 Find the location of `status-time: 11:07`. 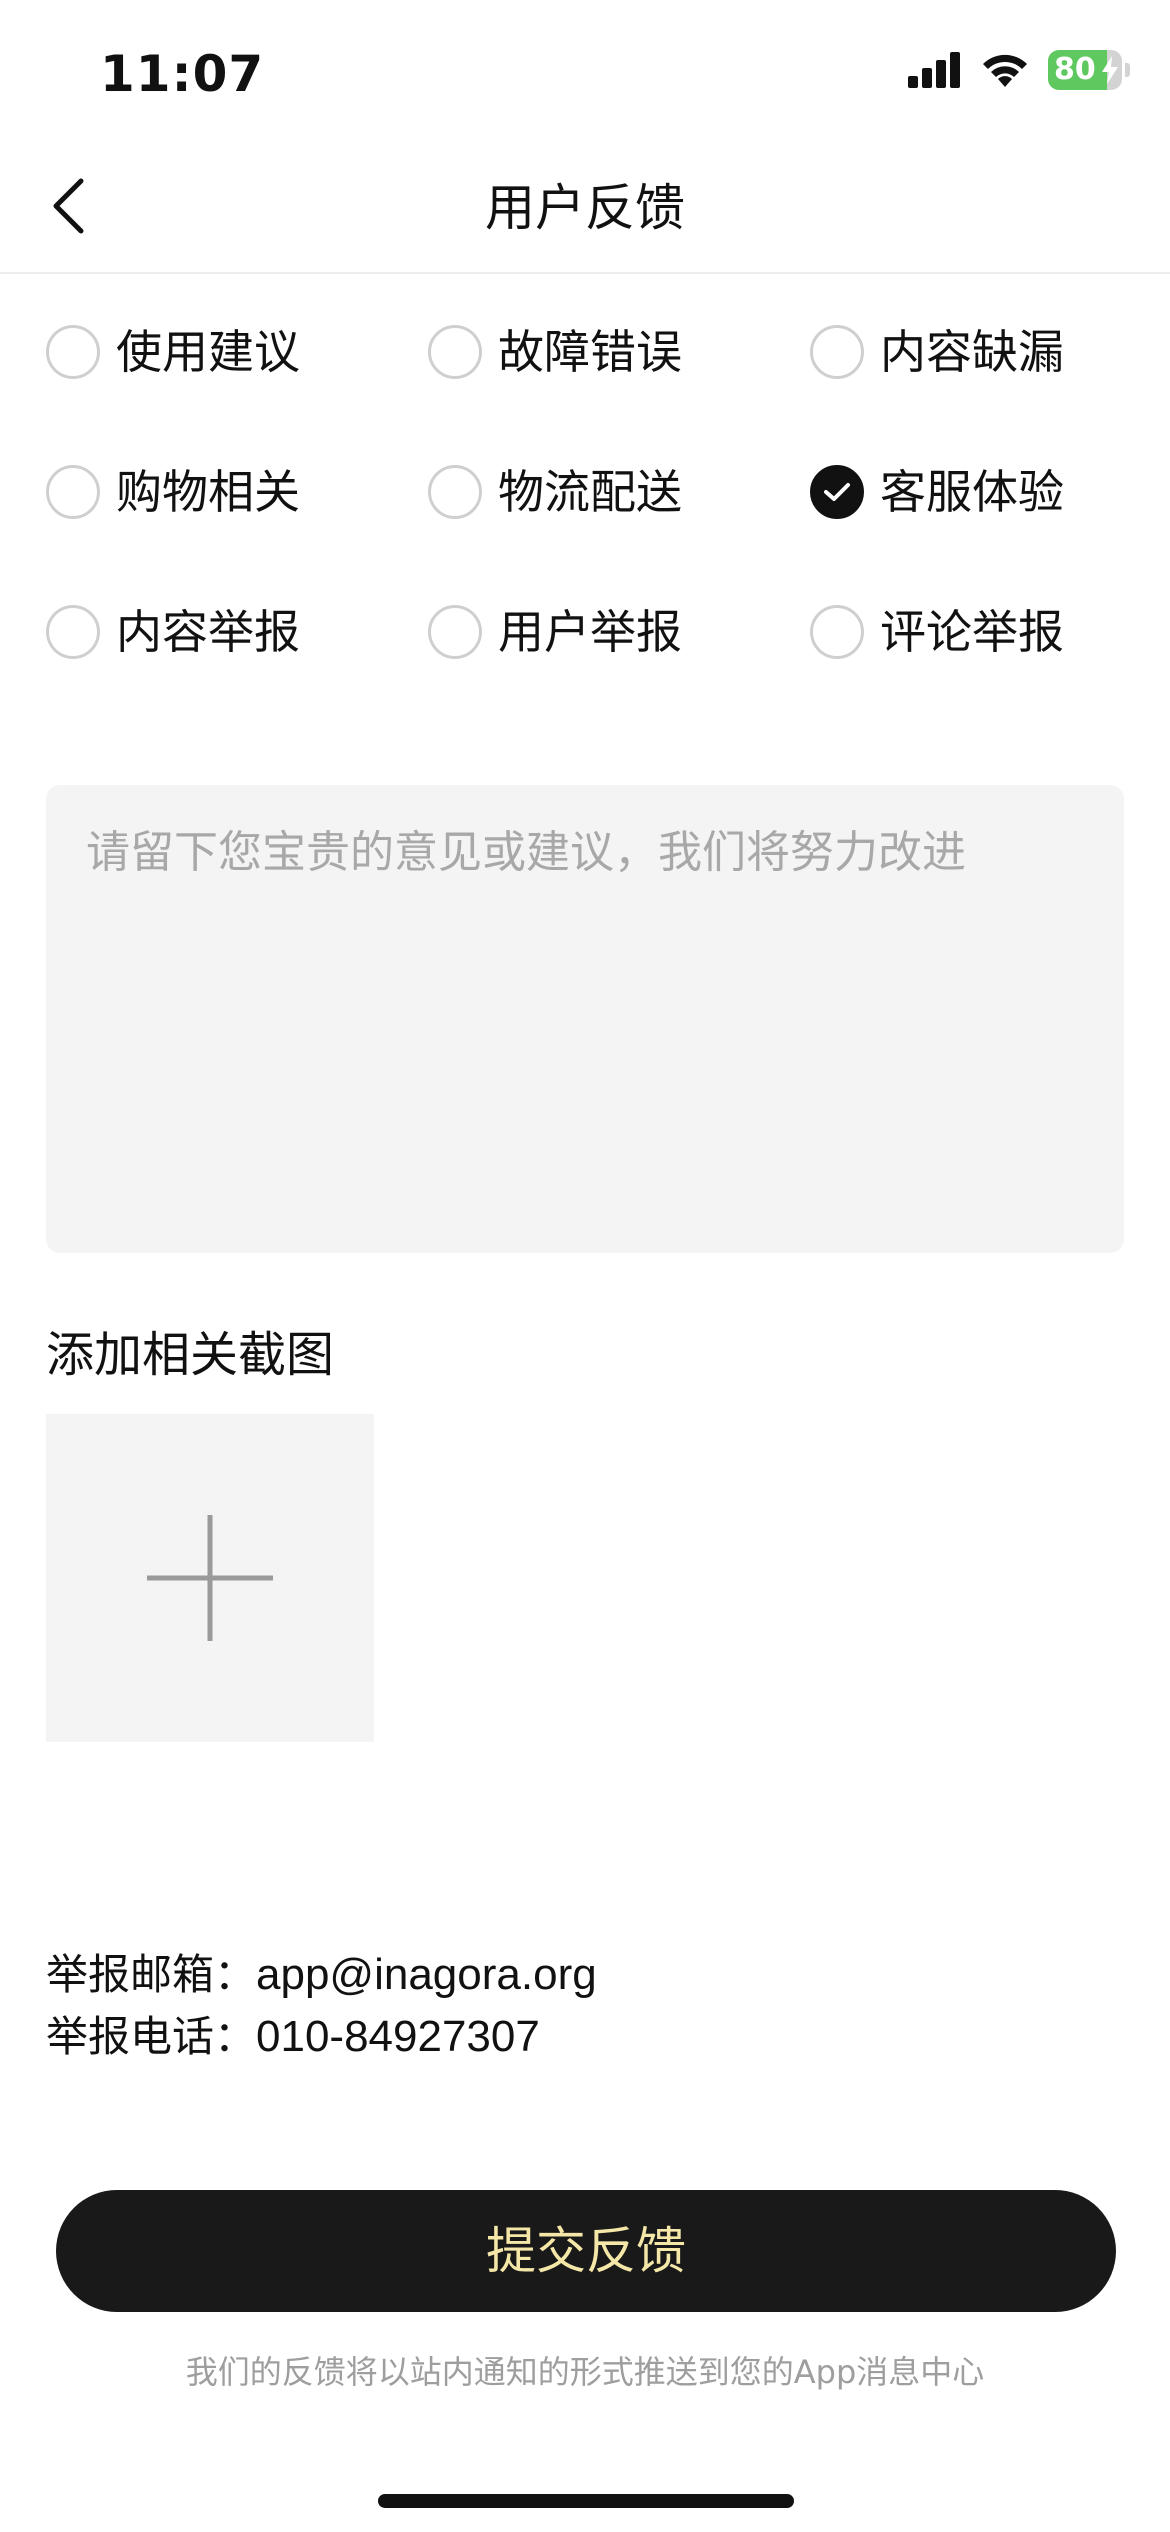

status-time: 11:07 is located at coordinates (182, 74).